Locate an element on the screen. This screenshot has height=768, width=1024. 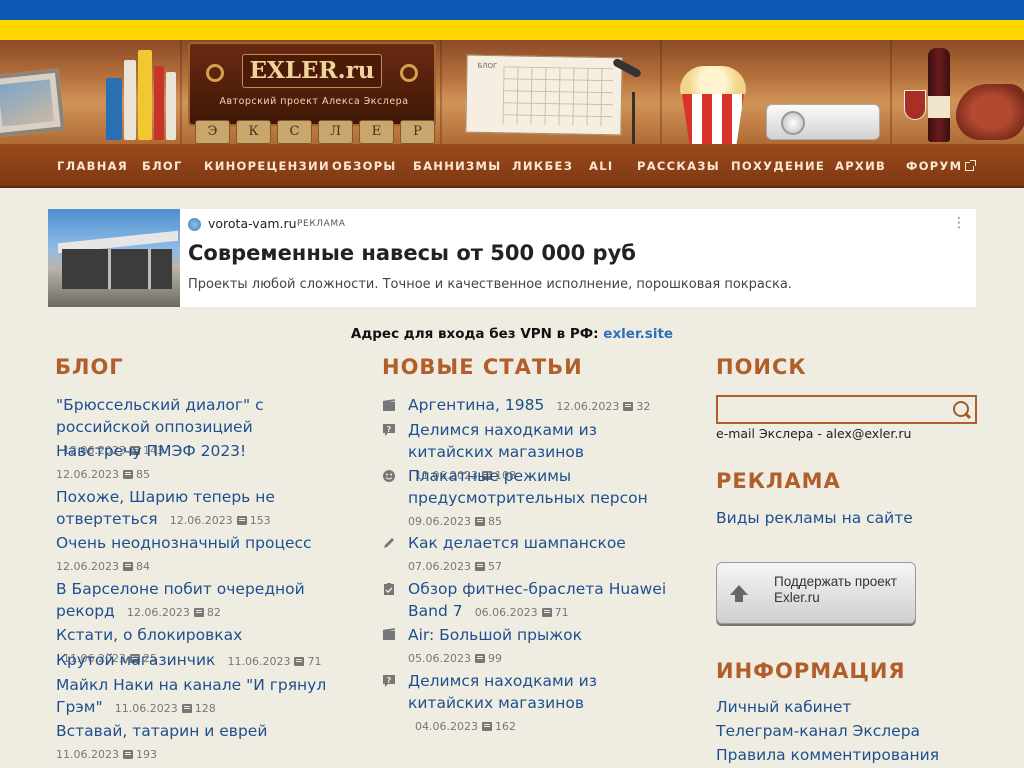
key-letter: С is located at coordinates (294, 132).